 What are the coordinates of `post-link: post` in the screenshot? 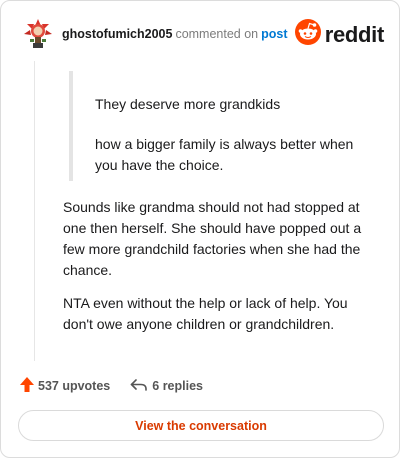 It's located at (274, 34).